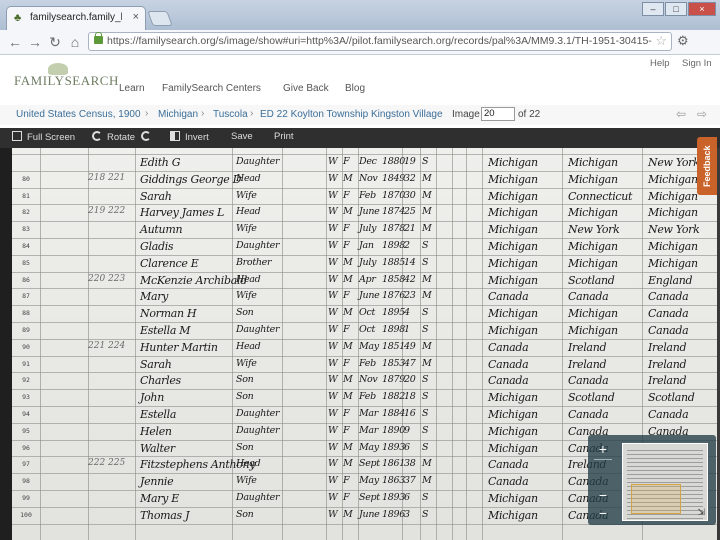  I want to click on close-window-button: ×, so click(702, 9).